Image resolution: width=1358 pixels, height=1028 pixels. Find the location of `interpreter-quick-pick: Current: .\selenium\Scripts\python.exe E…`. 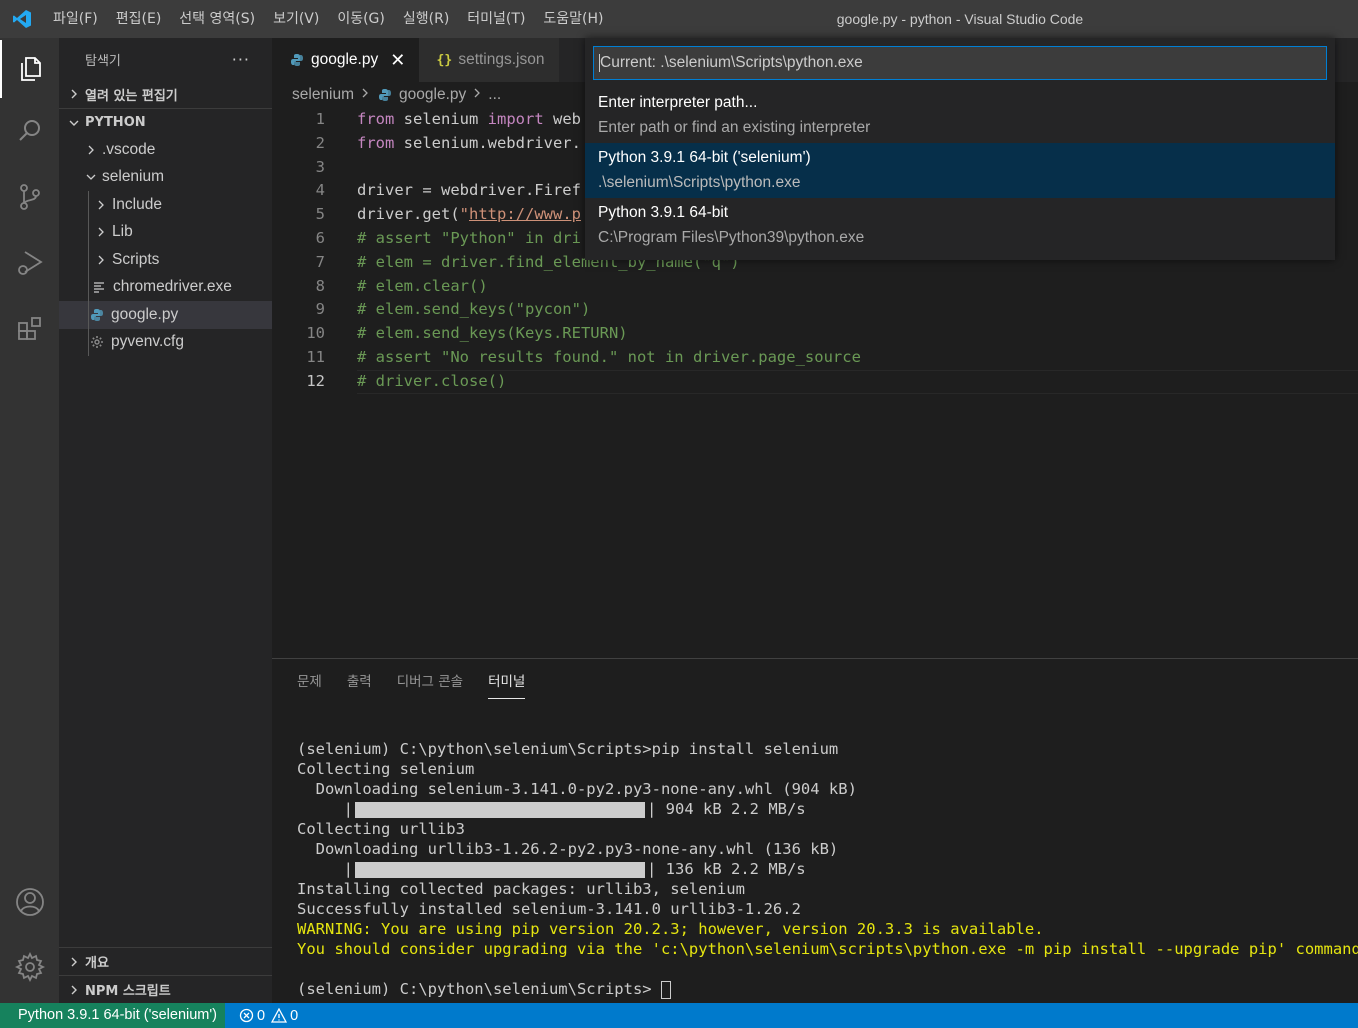

interpreter-quick-pick: Current: .\selenium\Scripts\python.exe E… is located at coordinates (960, 149).